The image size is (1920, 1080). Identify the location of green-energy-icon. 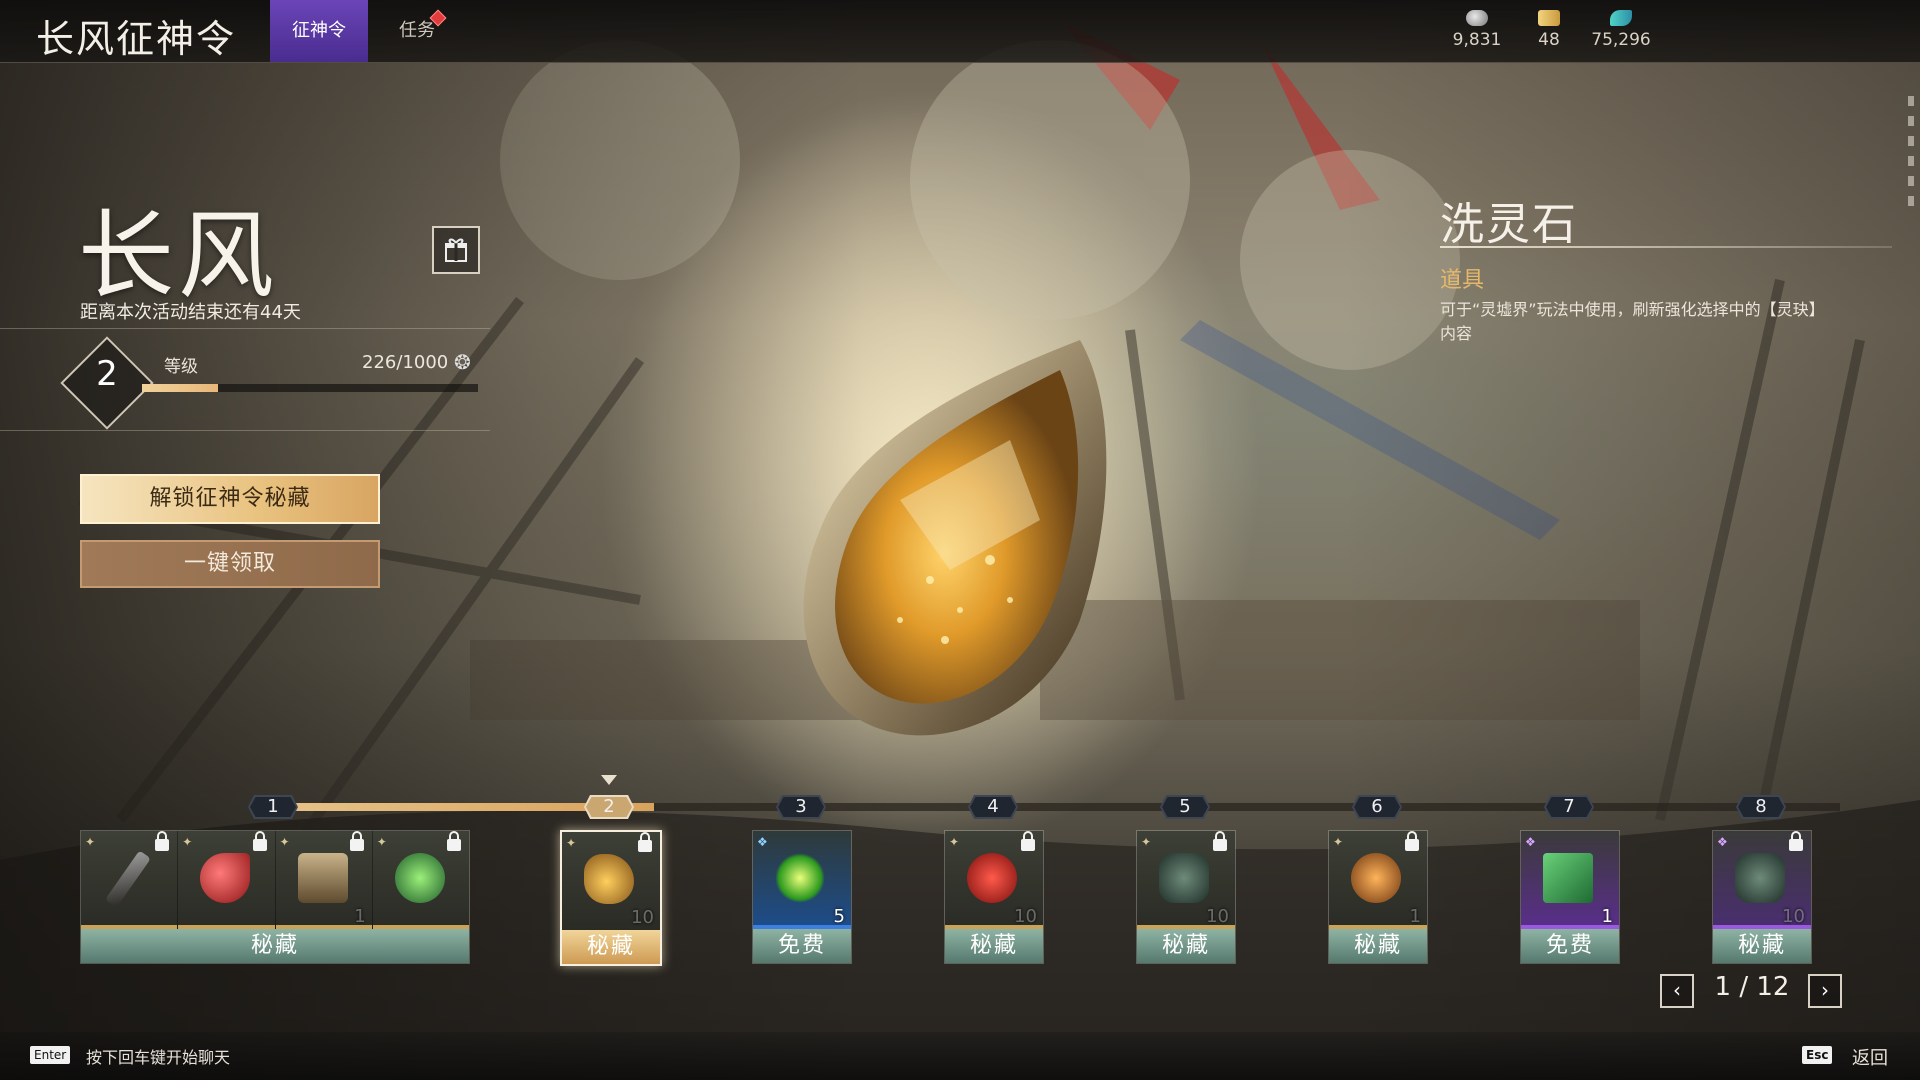
(800, 878).